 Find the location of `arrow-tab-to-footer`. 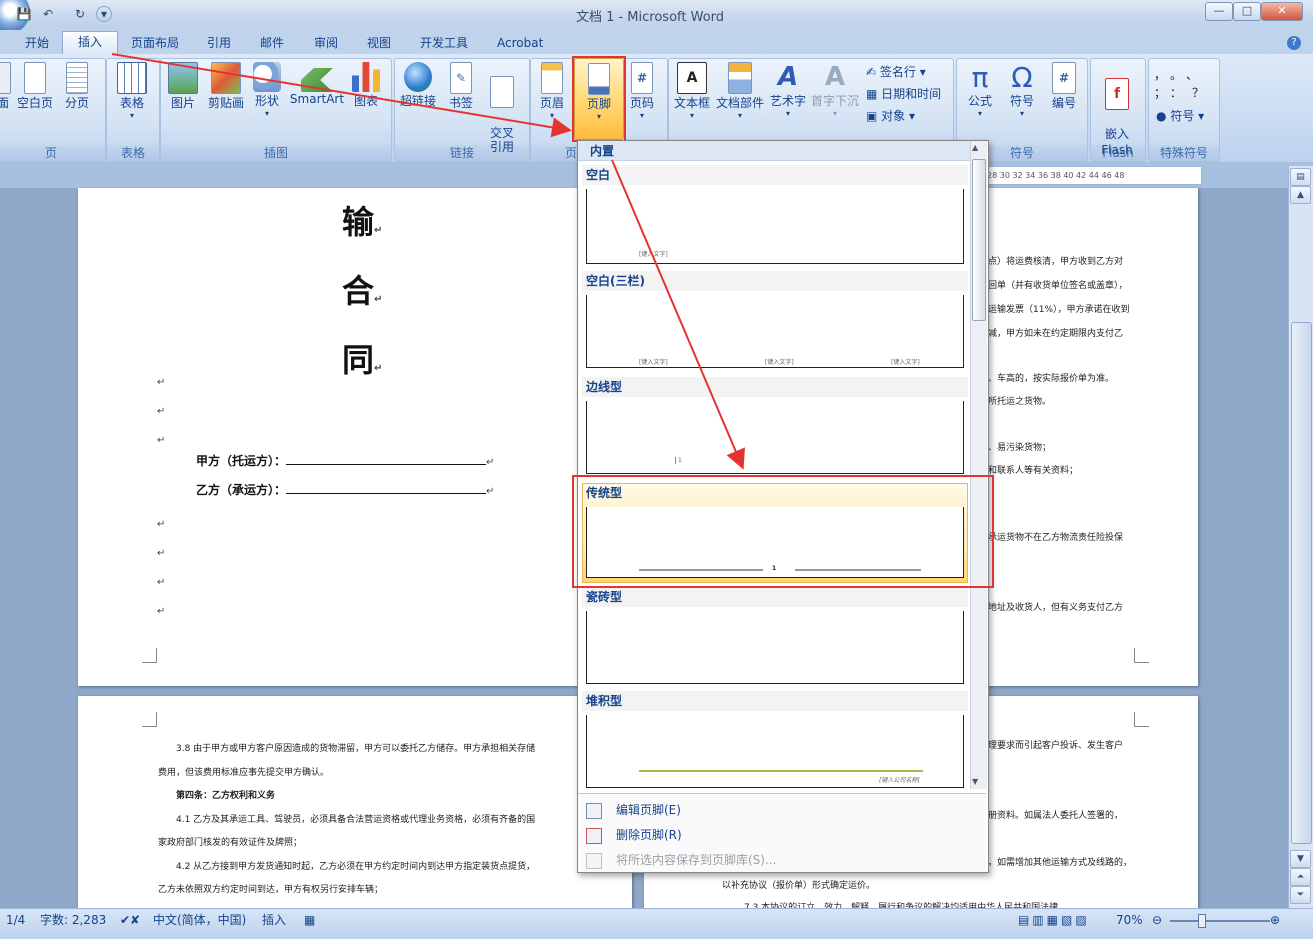

arrow-tab-to-footer is located at coordinates (341, 95).